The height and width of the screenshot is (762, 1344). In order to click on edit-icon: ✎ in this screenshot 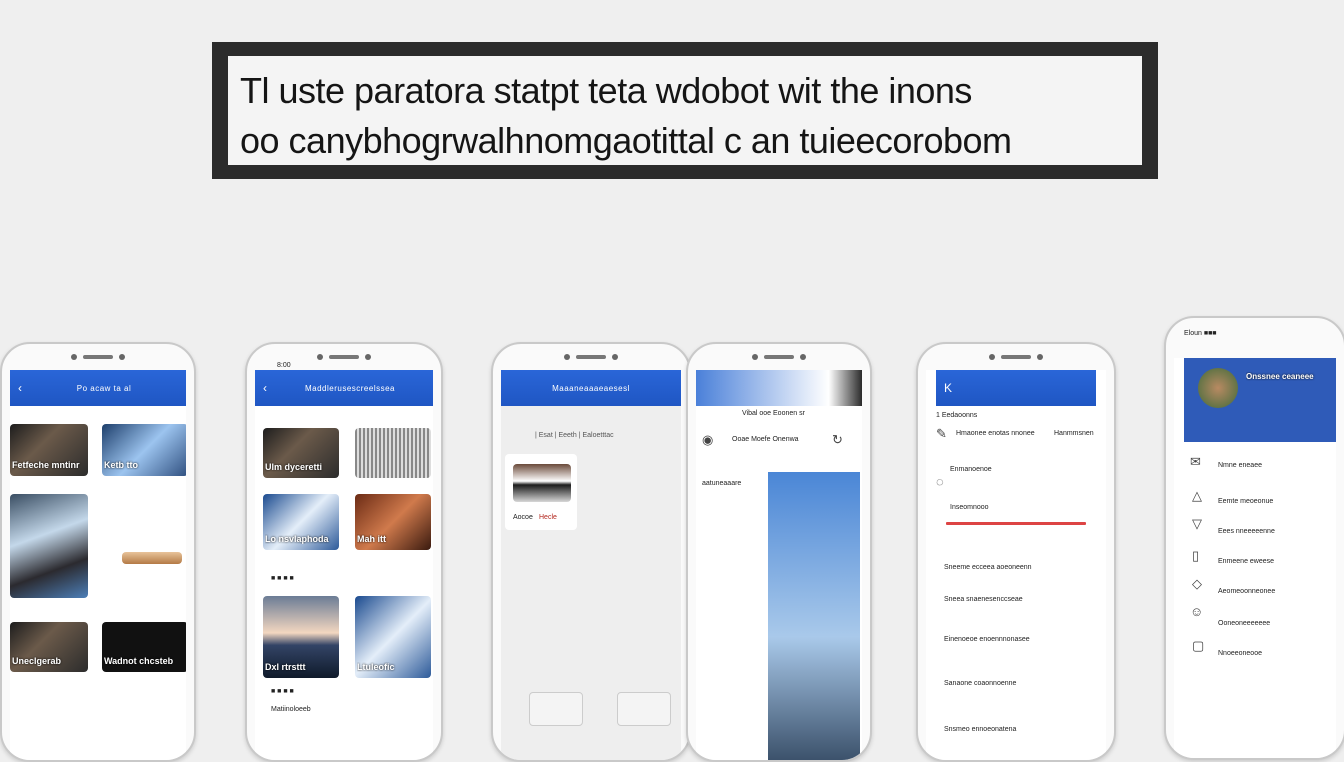, I will do `click(941, 434)`.